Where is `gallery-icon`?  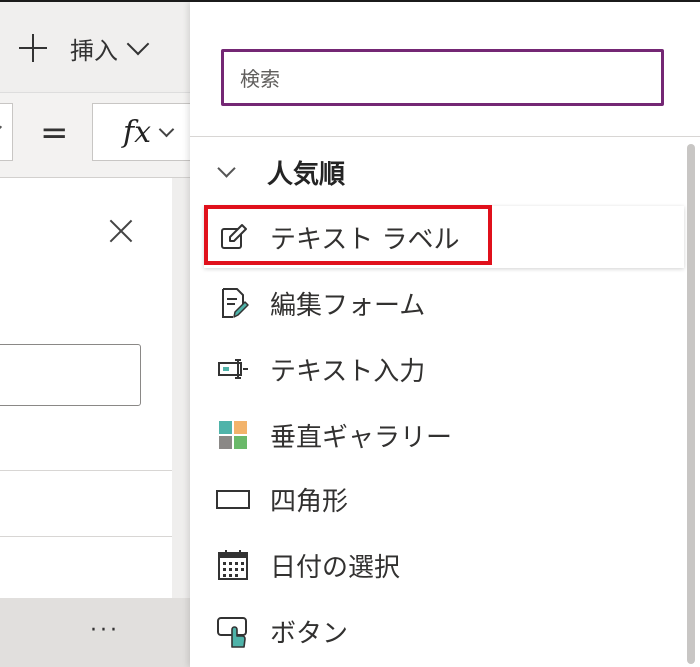 gallery-icon is located at coordinates (233, 435).